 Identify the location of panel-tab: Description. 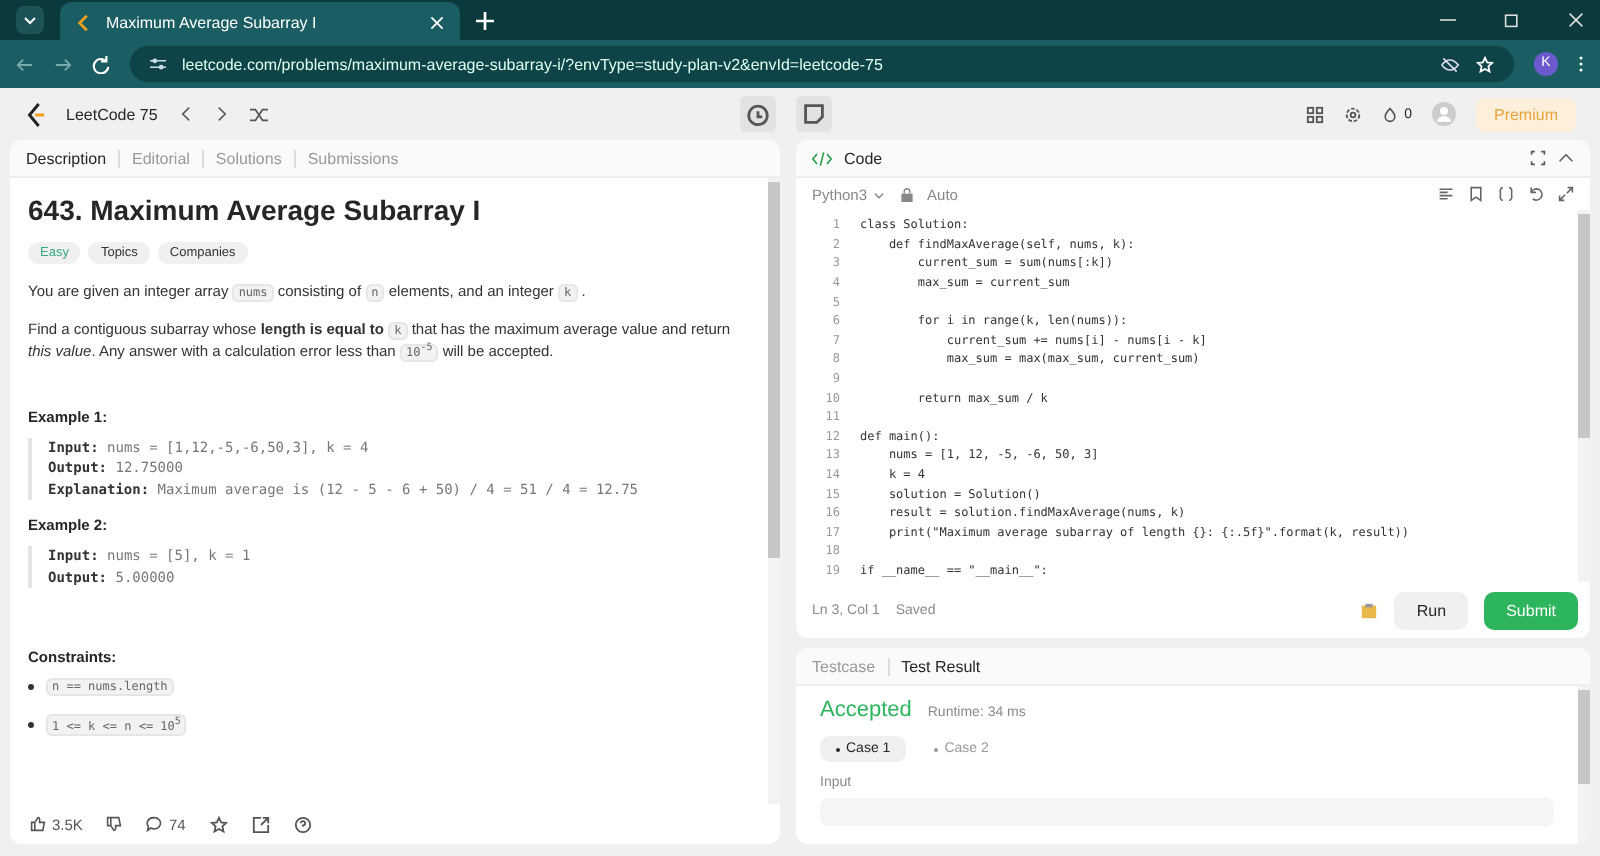
(66, 158).